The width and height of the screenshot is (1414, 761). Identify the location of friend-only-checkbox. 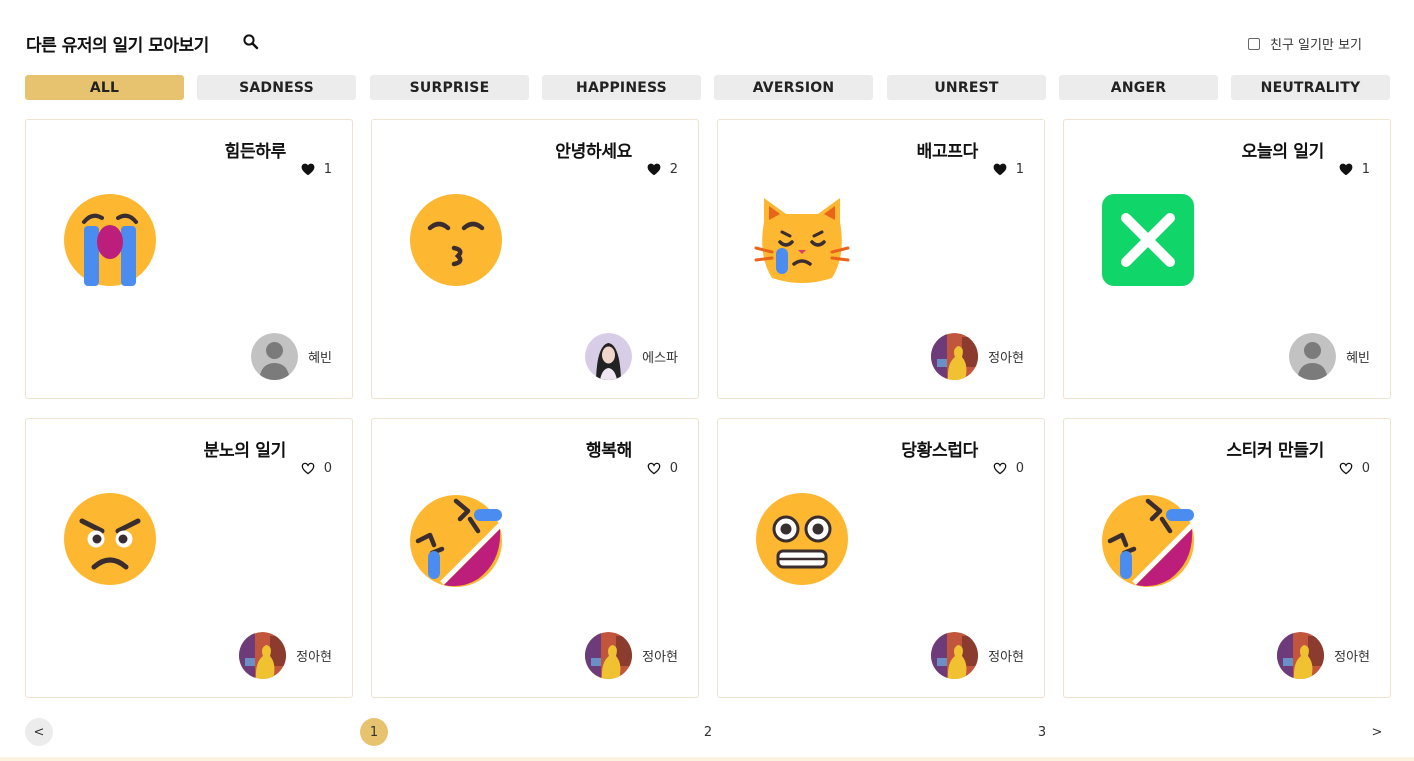
(1254, 43).